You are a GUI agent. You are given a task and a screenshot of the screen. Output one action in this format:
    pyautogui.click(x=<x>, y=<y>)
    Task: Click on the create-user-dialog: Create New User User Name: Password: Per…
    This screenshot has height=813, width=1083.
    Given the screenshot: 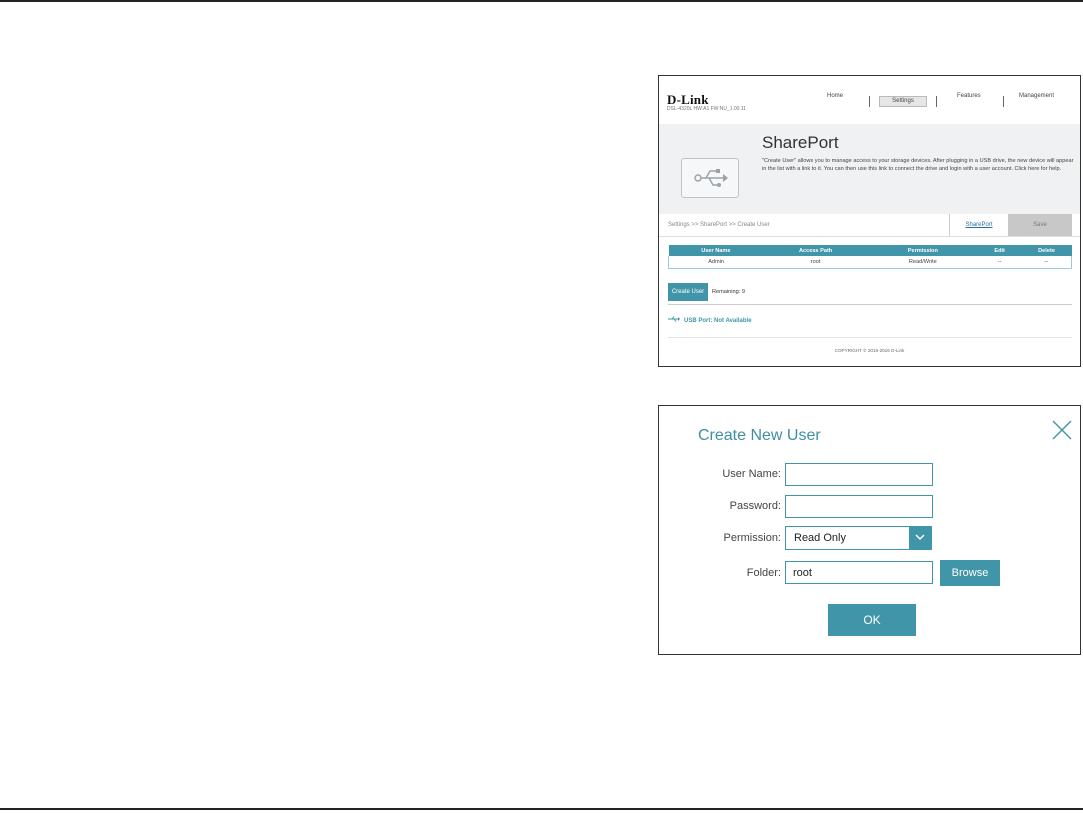 What is the action you would take?
    pyautogui.click(x=869, y=530)
    